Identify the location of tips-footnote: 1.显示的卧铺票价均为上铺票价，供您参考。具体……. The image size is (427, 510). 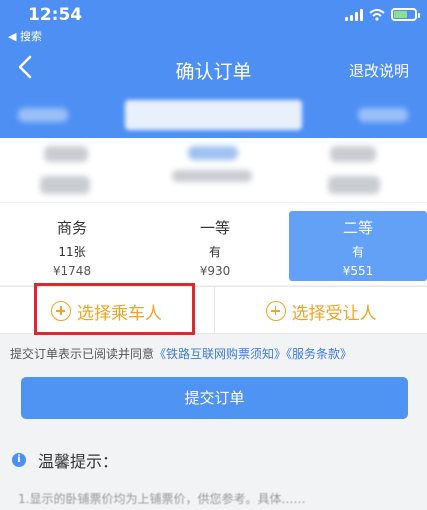
(162, 499).